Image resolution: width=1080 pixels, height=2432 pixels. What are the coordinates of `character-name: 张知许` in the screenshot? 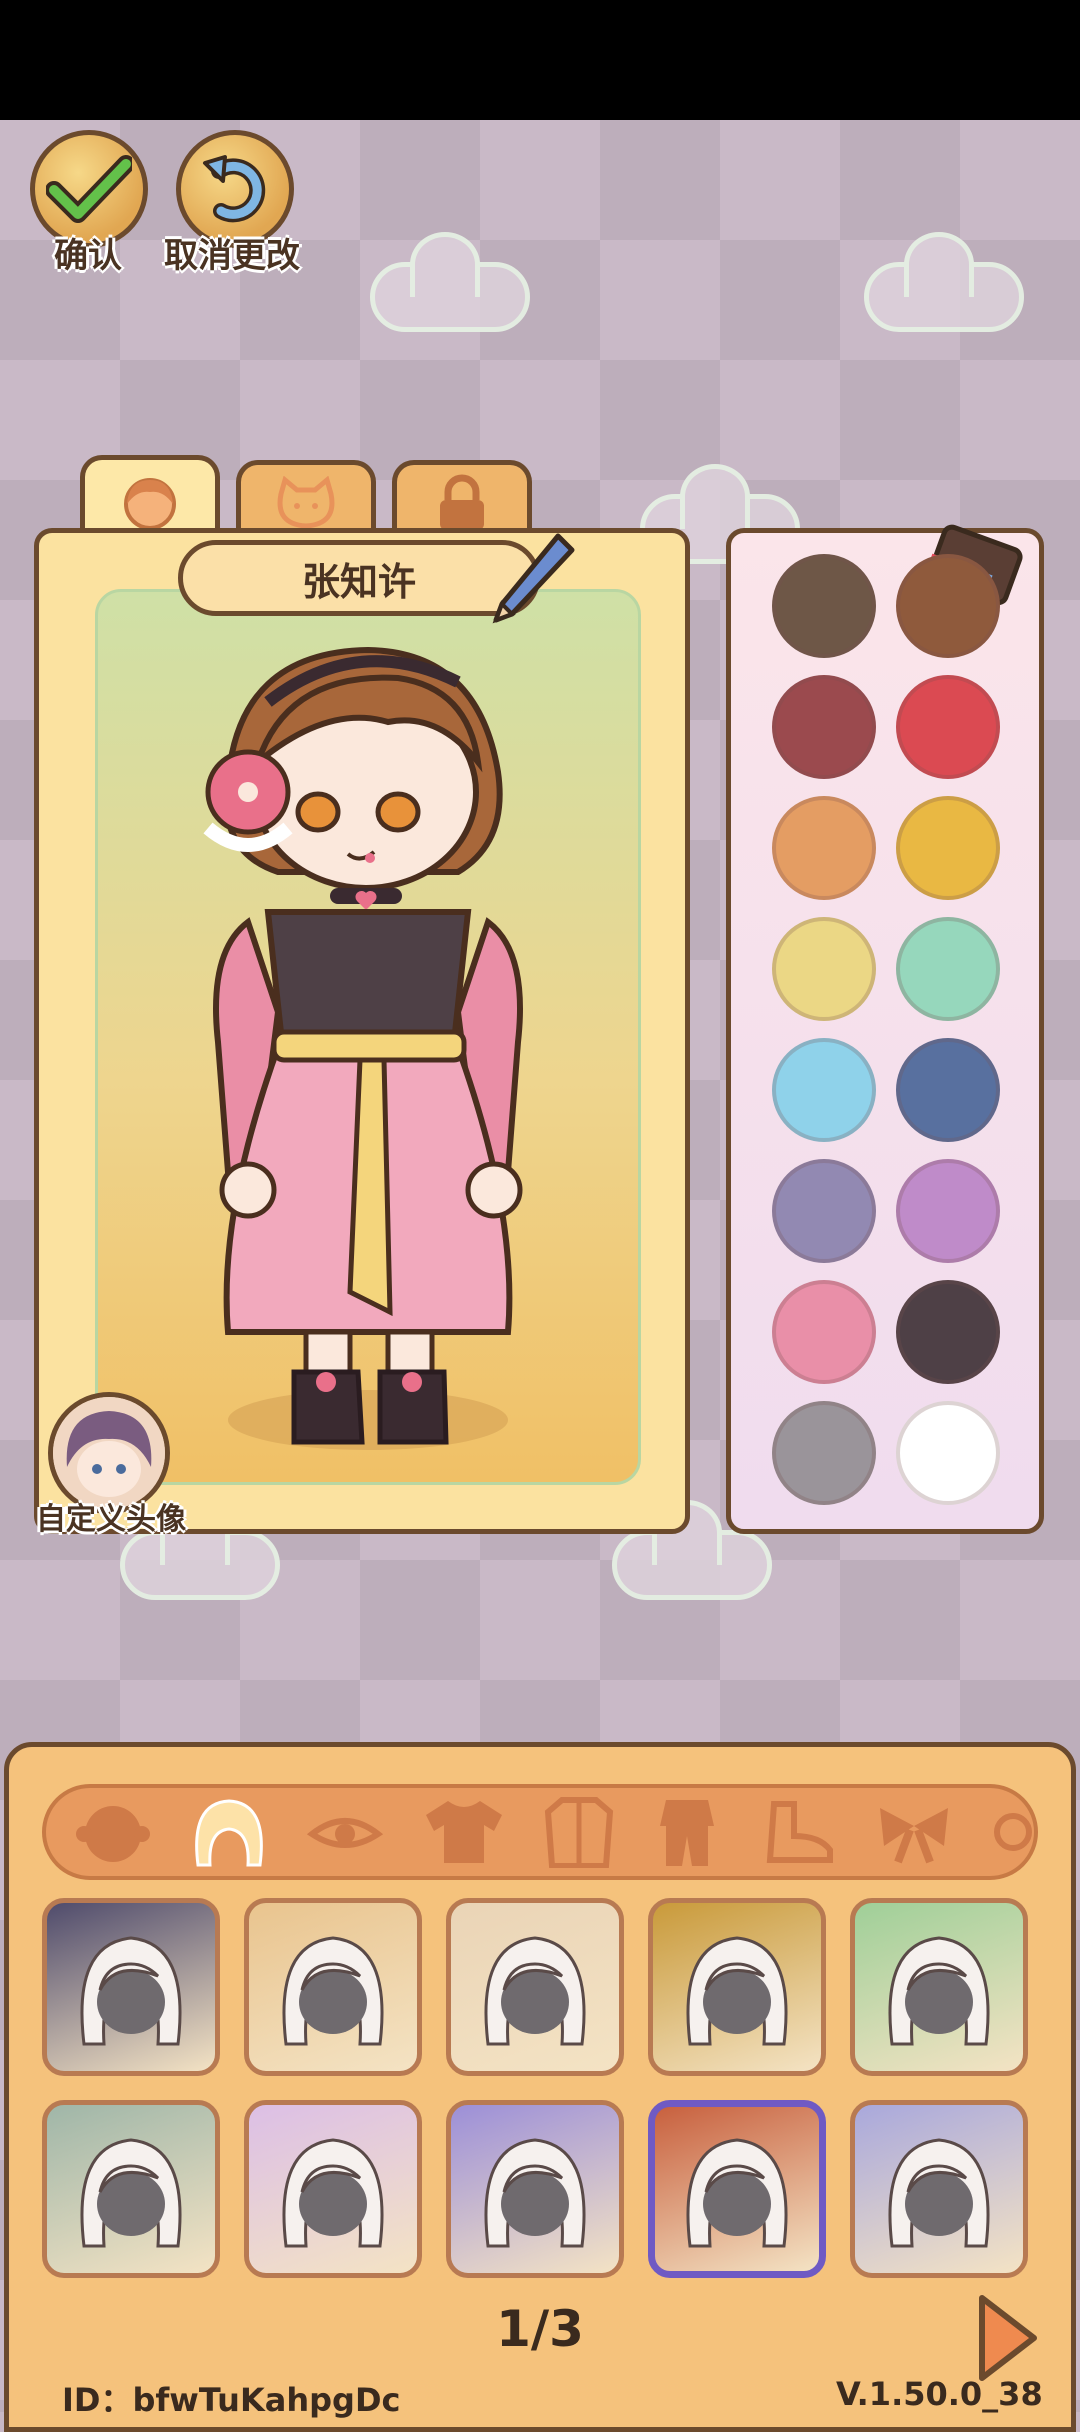 It's located at (358, 581).